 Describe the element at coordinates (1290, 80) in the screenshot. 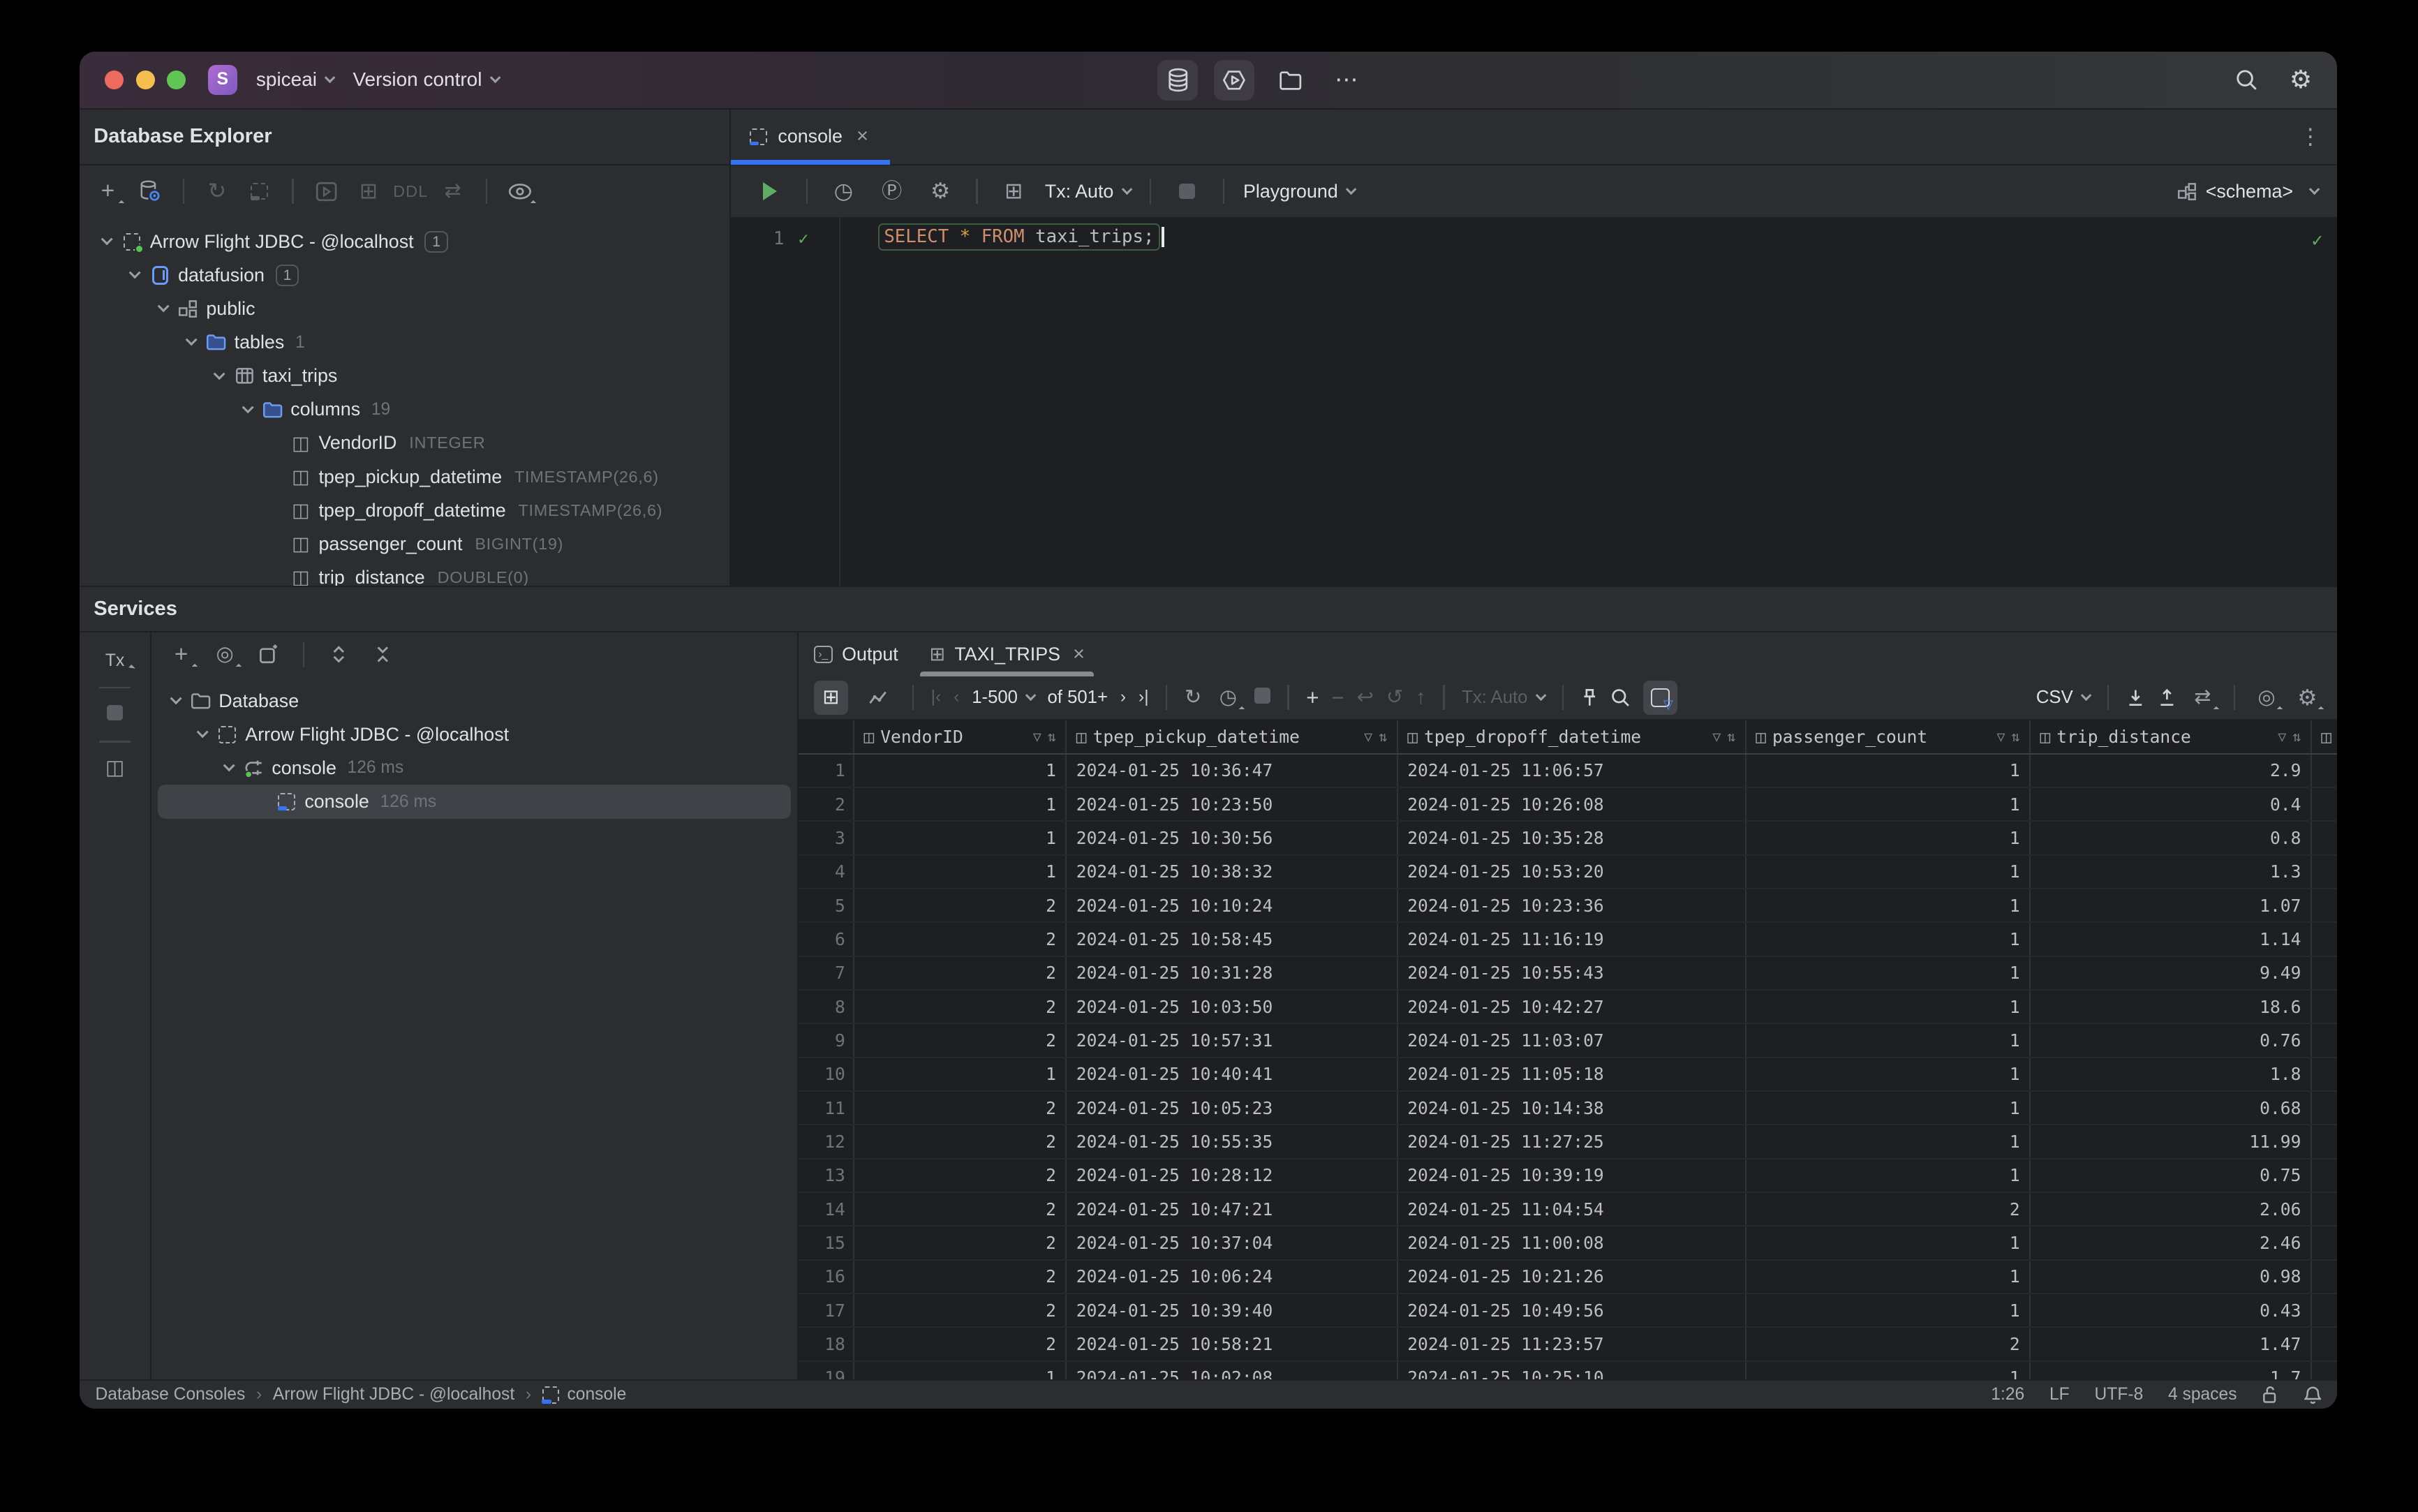

I see `project-files-button` at that location.